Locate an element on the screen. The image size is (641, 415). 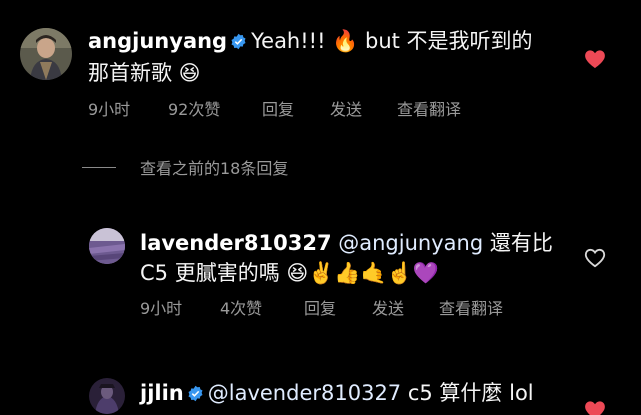
likes-count: 92次赞 is located at coordinates (215, 108).